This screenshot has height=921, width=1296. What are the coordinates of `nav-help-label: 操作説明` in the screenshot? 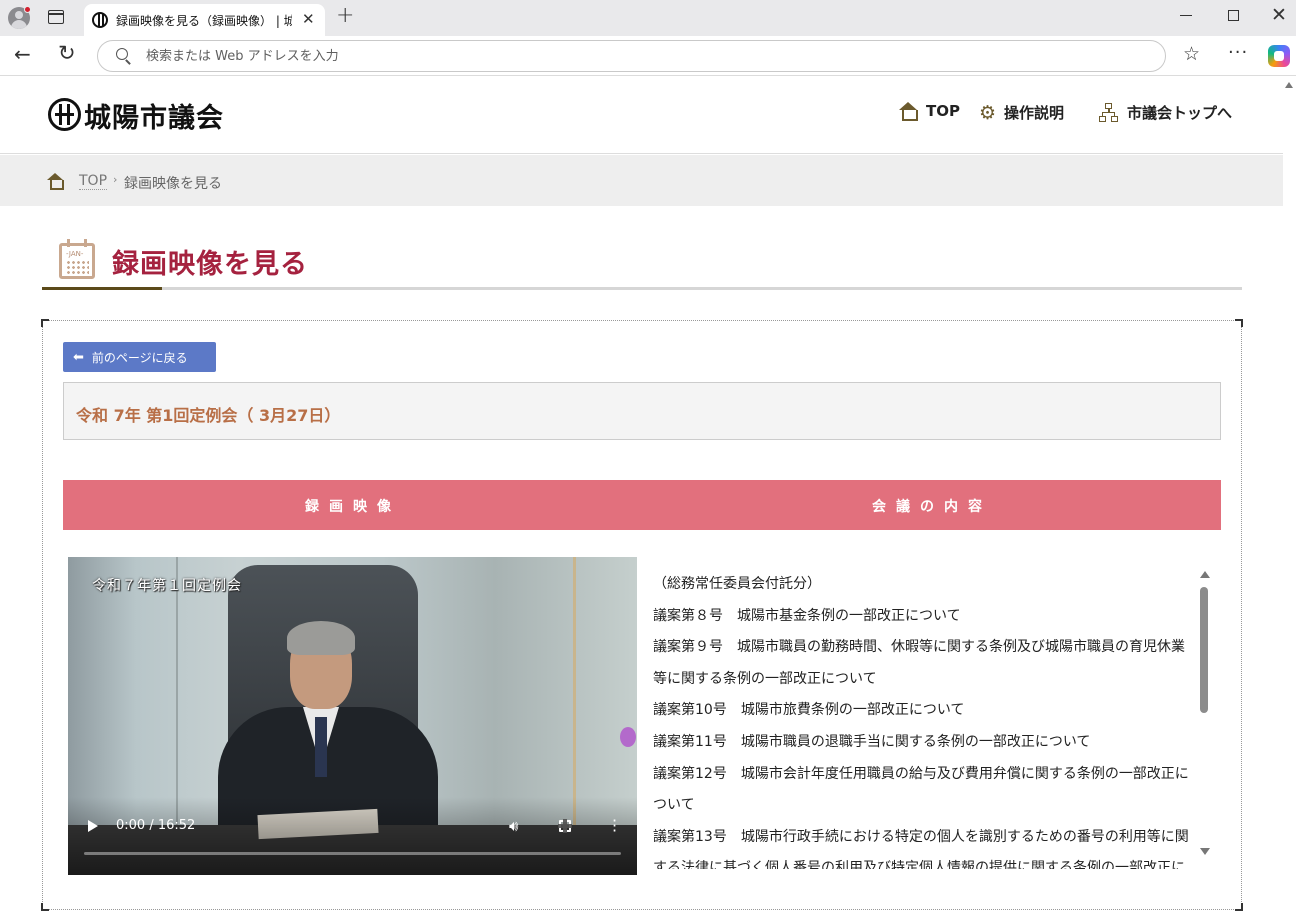 It's located at (1034, 113).